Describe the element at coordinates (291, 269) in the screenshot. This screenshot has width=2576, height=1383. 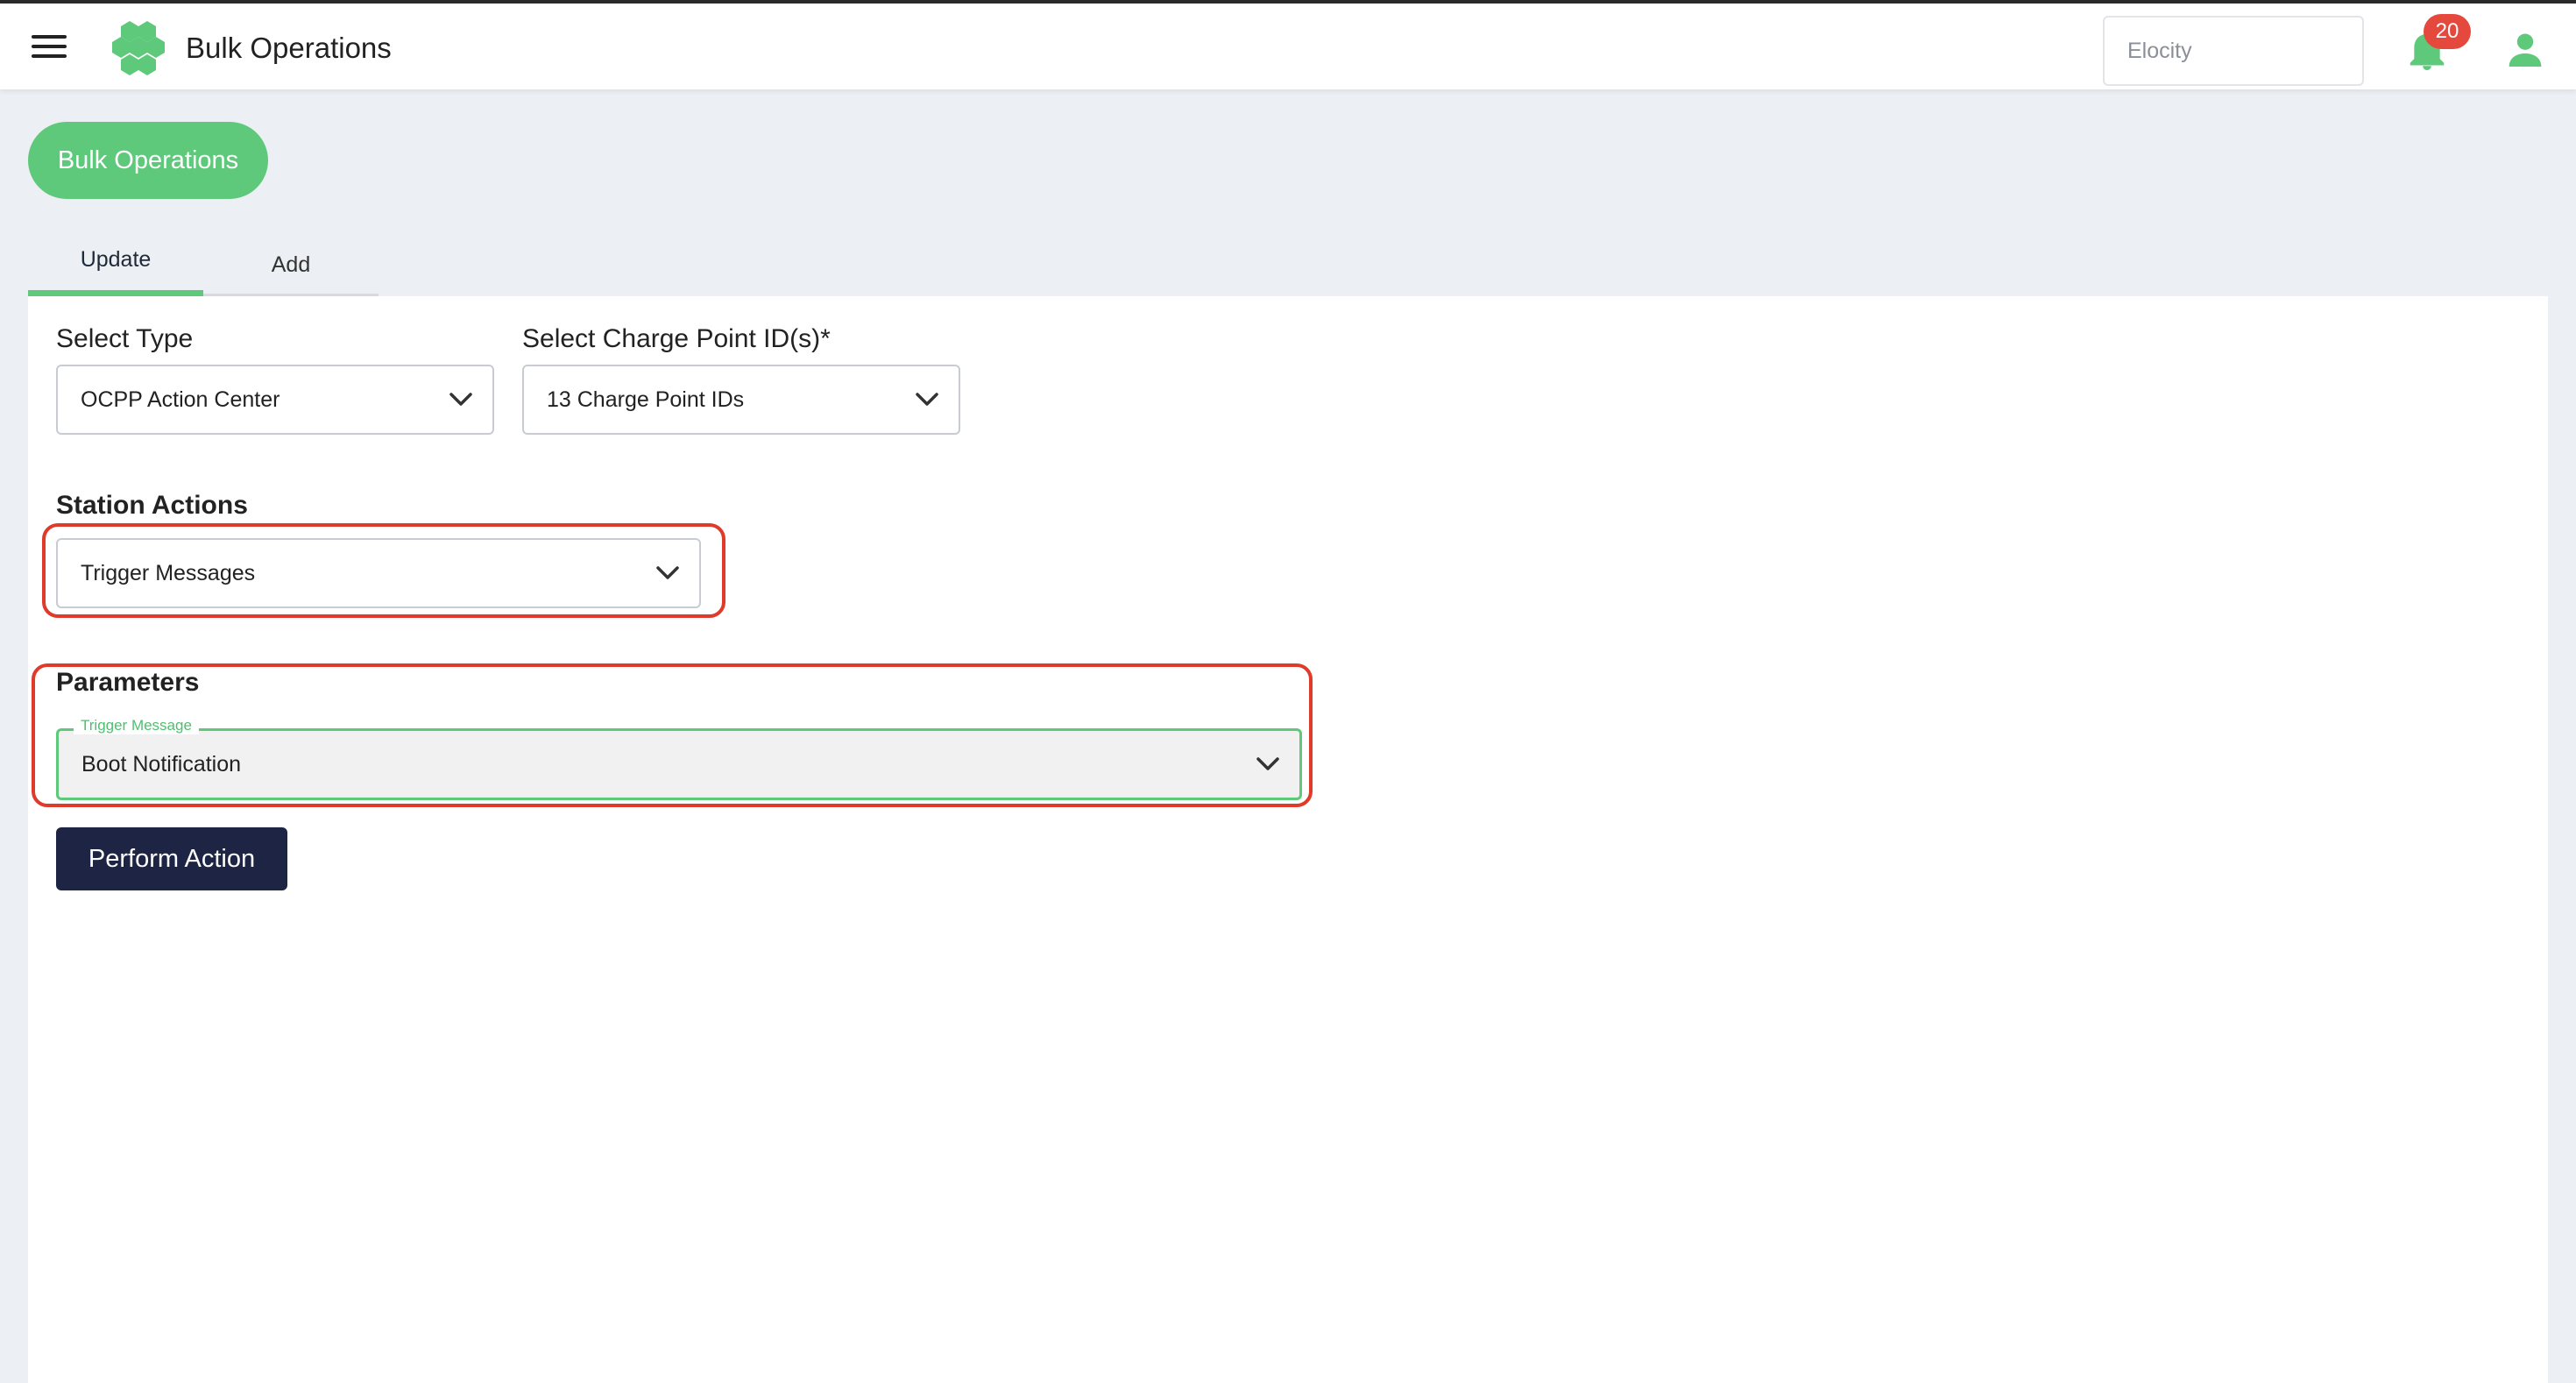
I see `tab-add: Add` at that location.